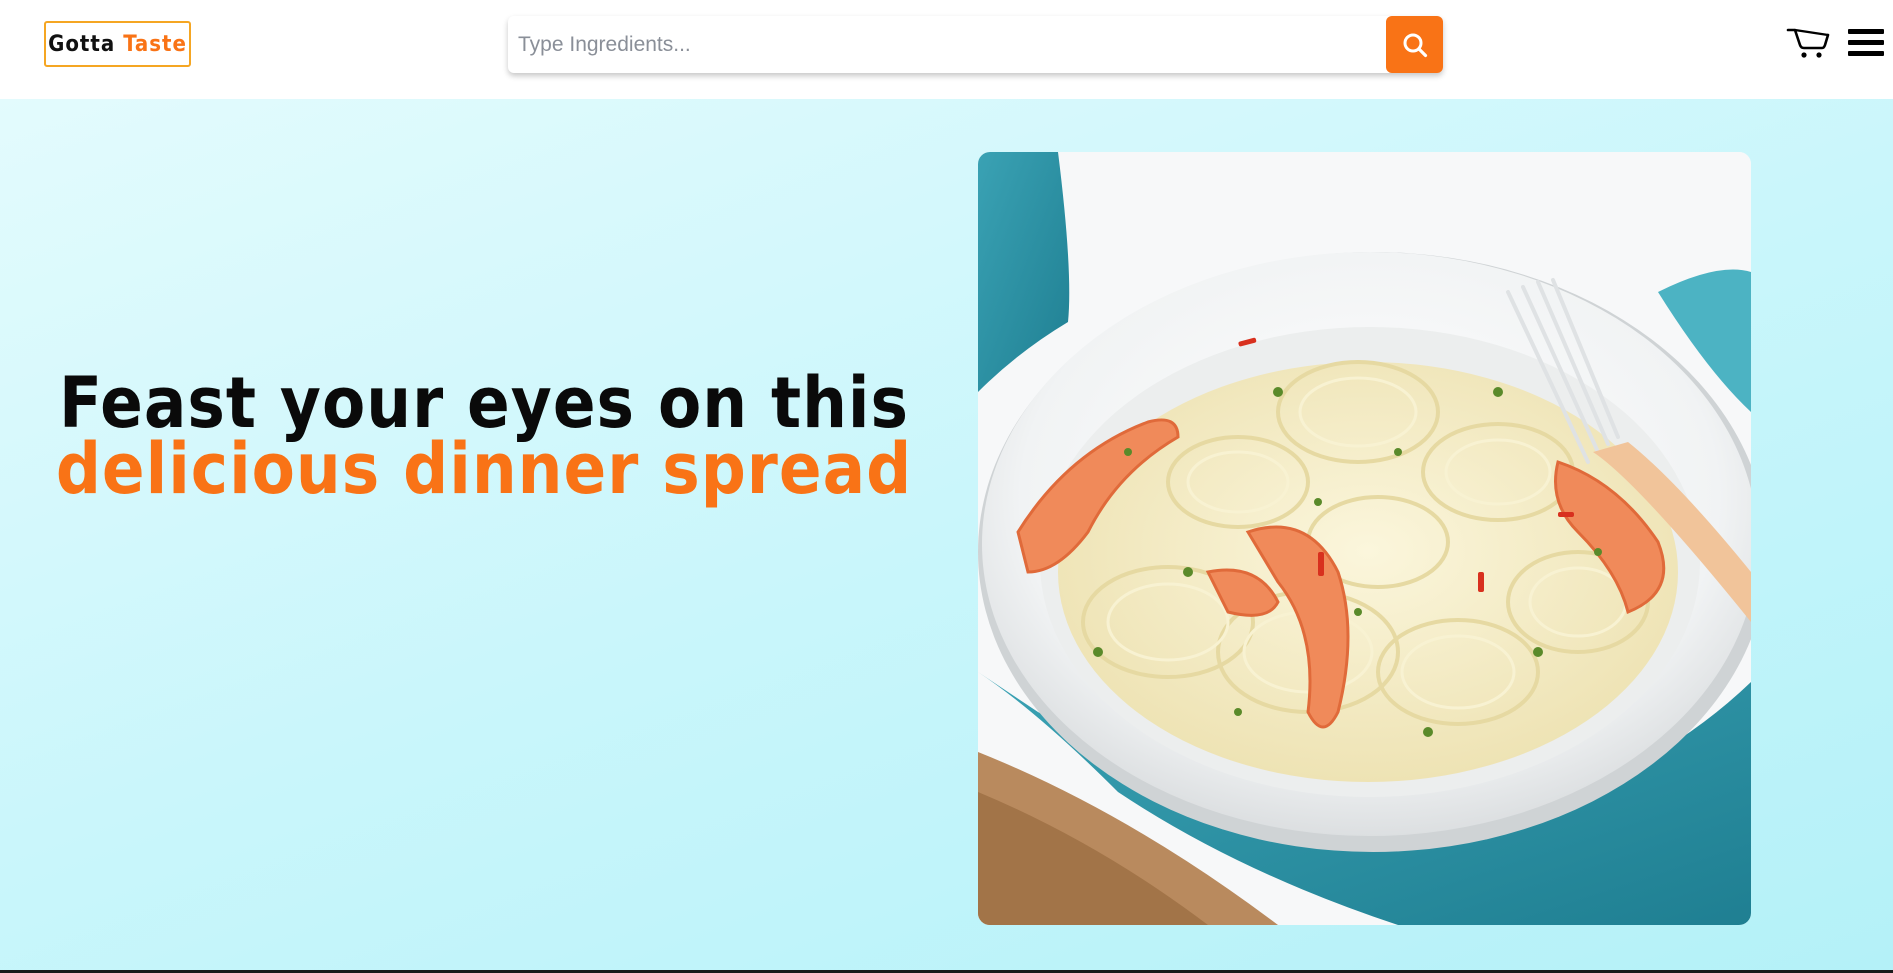 The width and height of the screenshot is (1893, 973). What do you see at coordinates (155, 44) in the screenshot?
I see `logo-word-taste: Taste` at bounding box center [155, 44].